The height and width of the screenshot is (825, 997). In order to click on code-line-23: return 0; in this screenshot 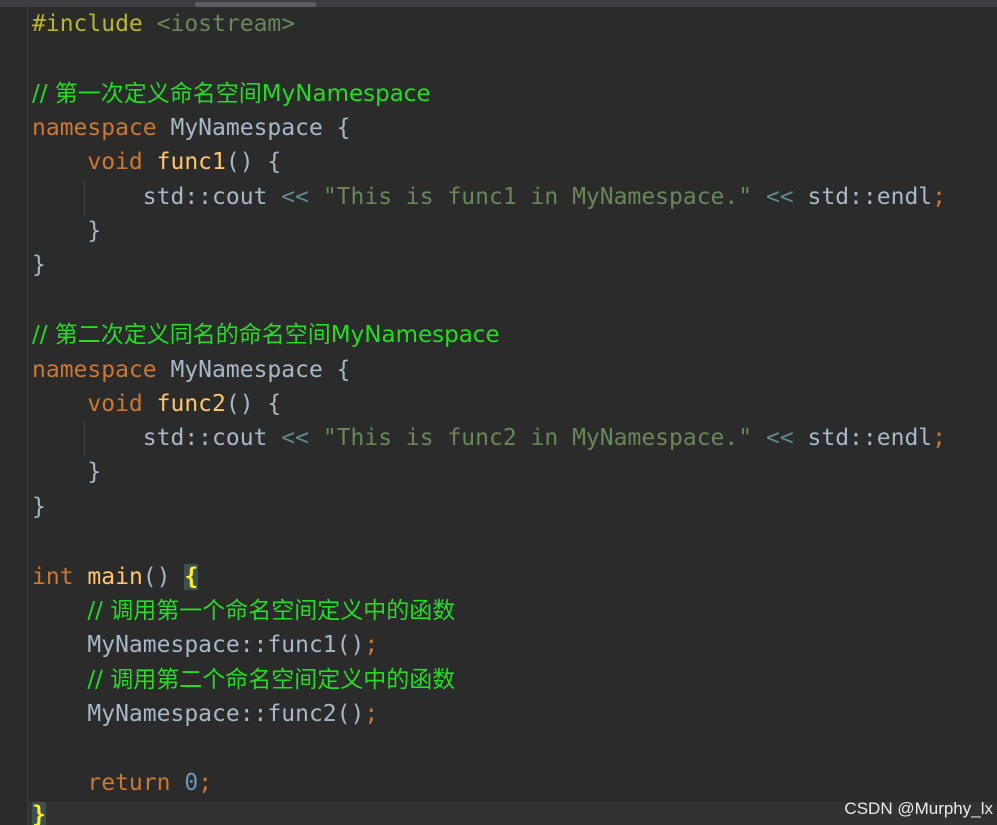, I will do `click(122, 783)`.